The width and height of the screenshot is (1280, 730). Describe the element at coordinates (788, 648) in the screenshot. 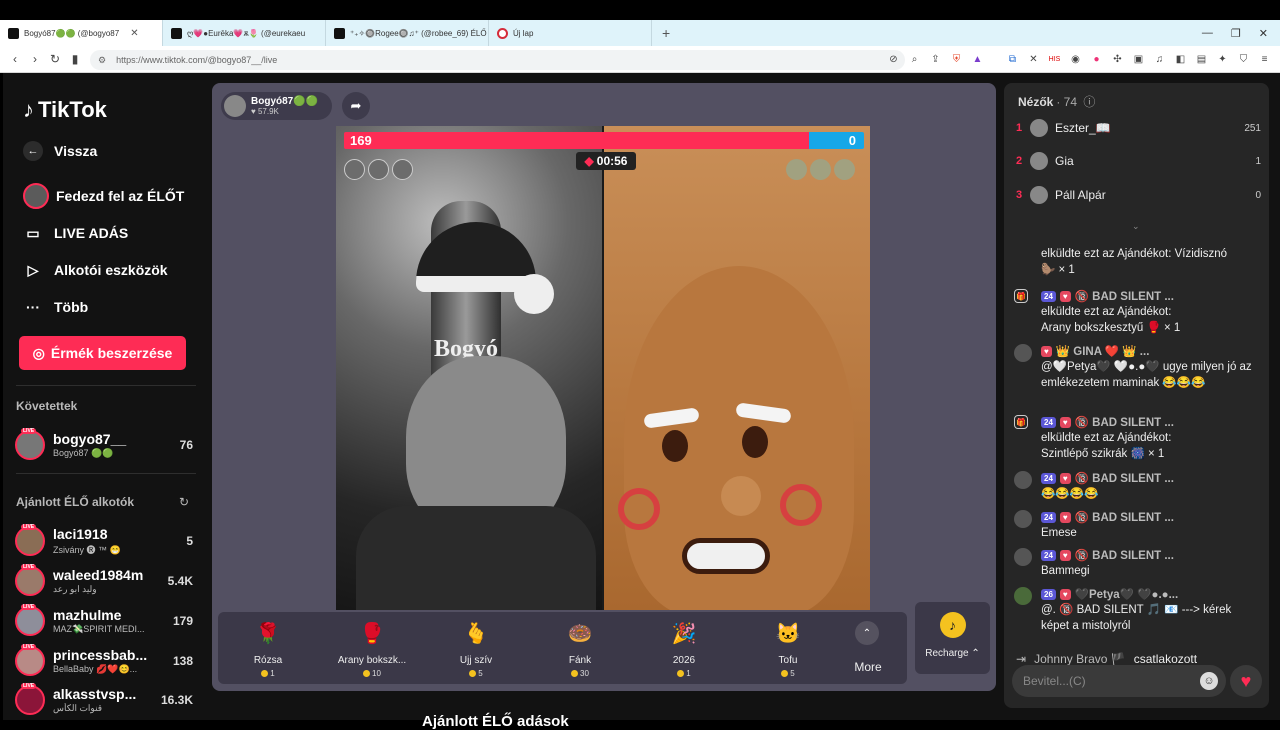

I see `gift-item: 🐱 Tofu 5` at that location.